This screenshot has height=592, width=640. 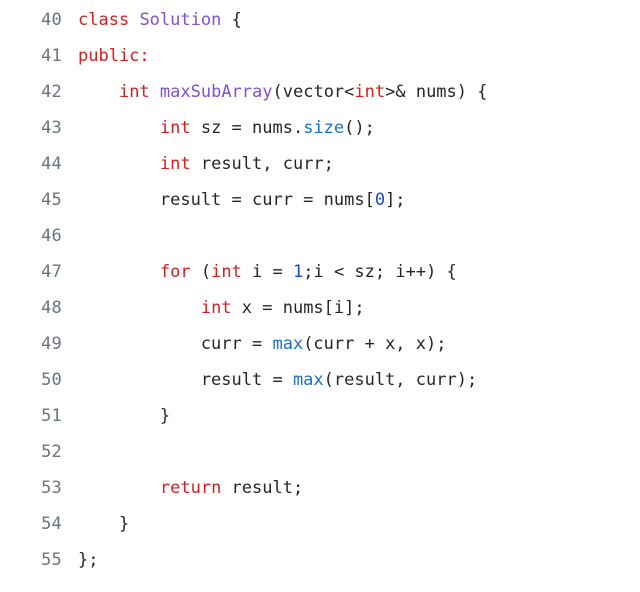 What do you see at coordinates (51, 56) in the screenshot?
I see `line-number: 41` at bounding box center [51, 56].